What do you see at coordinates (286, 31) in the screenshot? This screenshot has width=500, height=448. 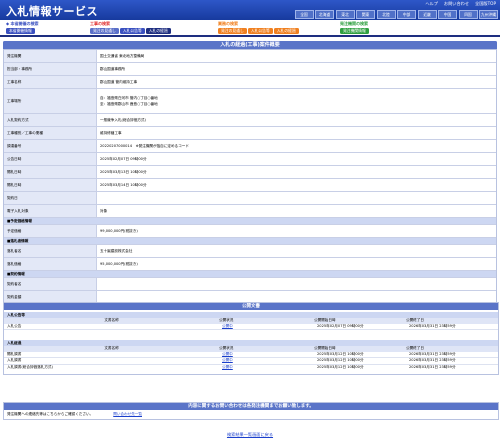 I see `tab-services-progress: 入札の経過` at bounding box center [286, 31].